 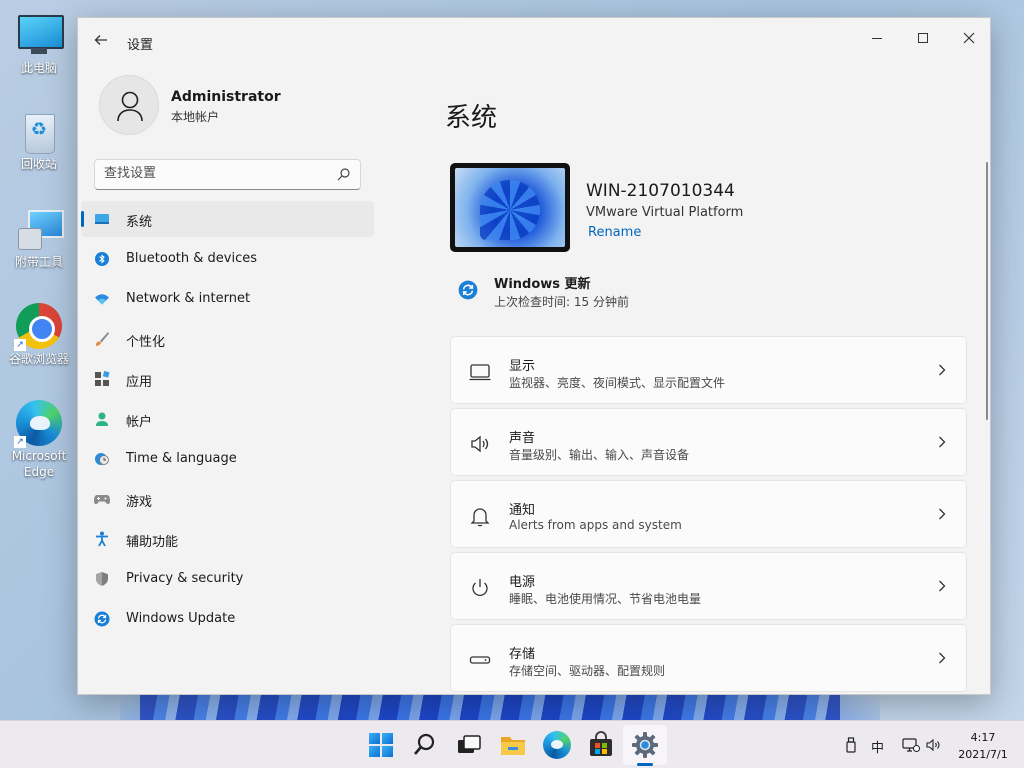 What do you see at coordinates (522, 438) in the screenshot?
I see `card-title: 声音` at bounding box center [522, 438].